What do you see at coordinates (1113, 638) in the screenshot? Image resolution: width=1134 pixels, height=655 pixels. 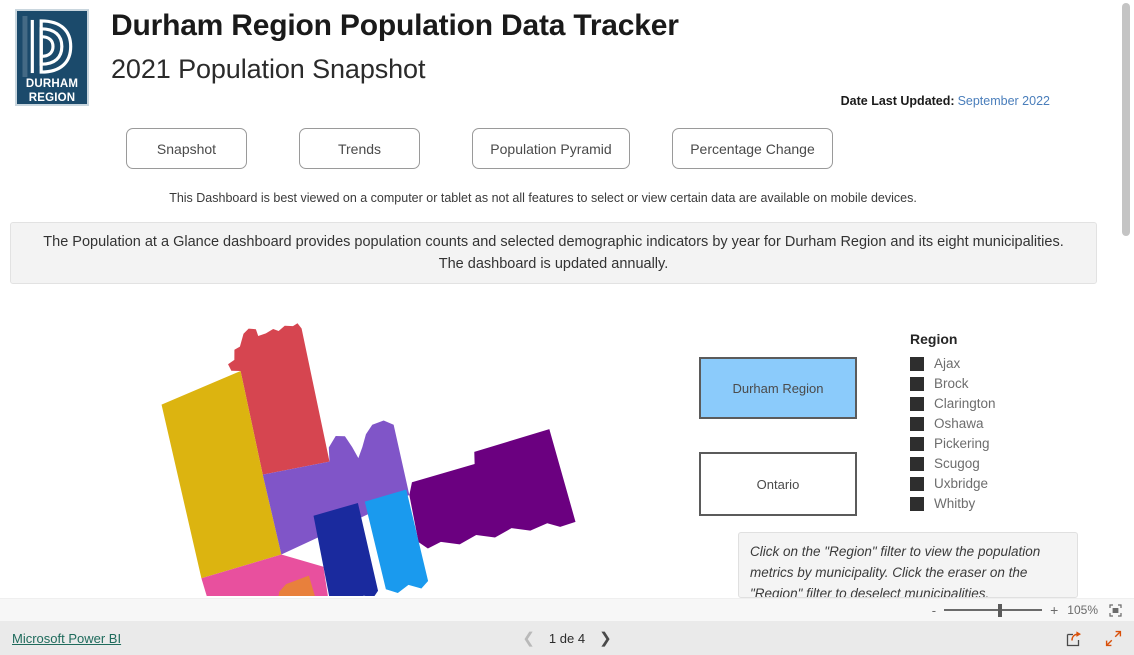 I see `fullscreen-icon` at bounding box center [1113, 638].